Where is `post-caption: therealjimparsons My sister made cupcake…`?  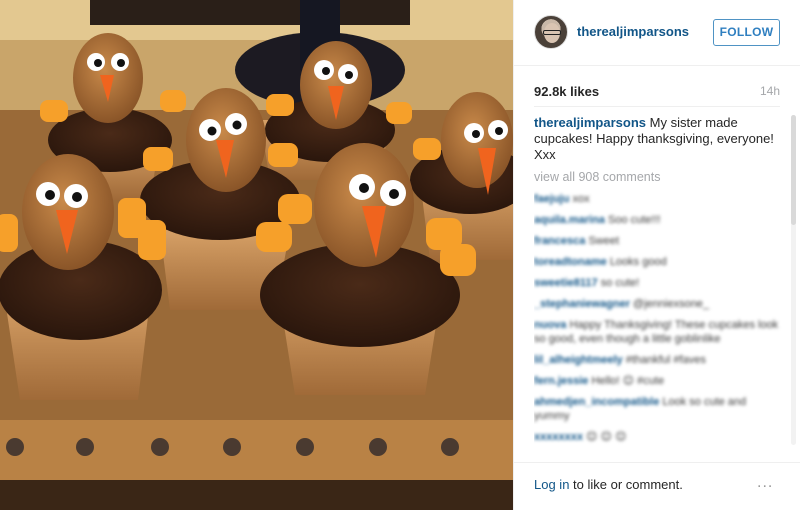
post-caption: therealjimparsons My sister made cupcake… is located at coordinates (659, 139).